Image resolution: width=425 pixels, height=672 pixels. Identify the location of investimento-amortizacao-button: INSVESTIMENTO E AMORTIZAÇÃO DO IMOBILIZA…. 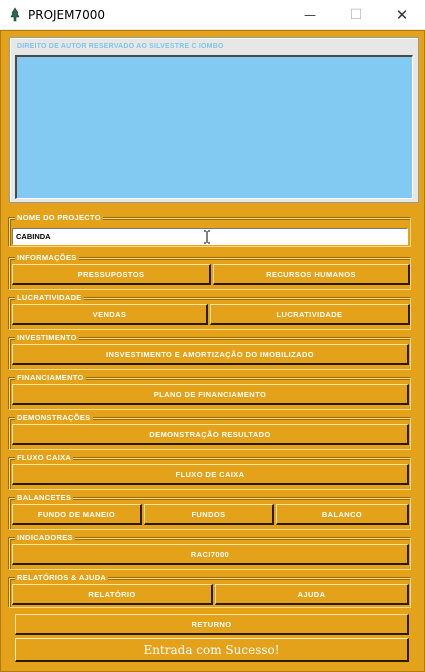
(210, 354).